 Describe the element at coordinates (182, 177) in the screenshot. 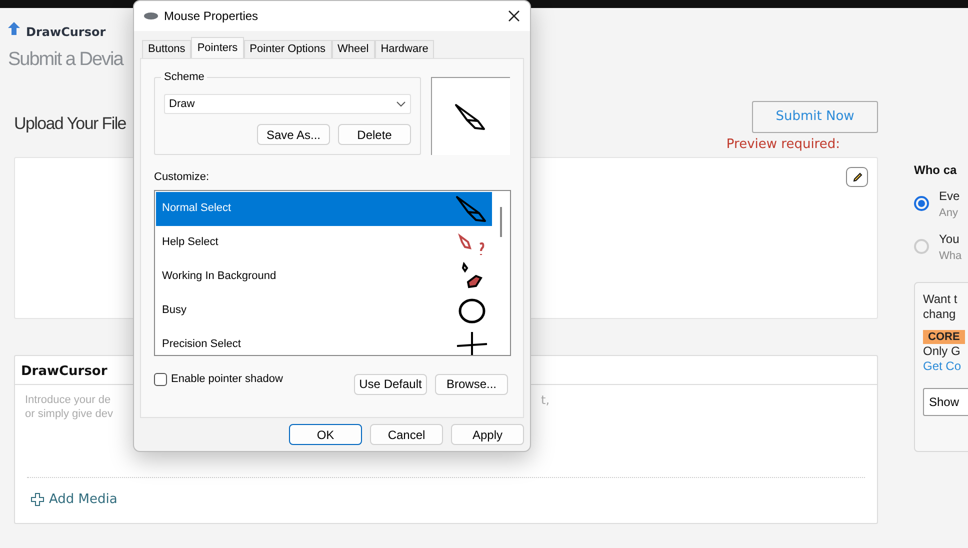

I see `customize-label: Customize:` at that location.